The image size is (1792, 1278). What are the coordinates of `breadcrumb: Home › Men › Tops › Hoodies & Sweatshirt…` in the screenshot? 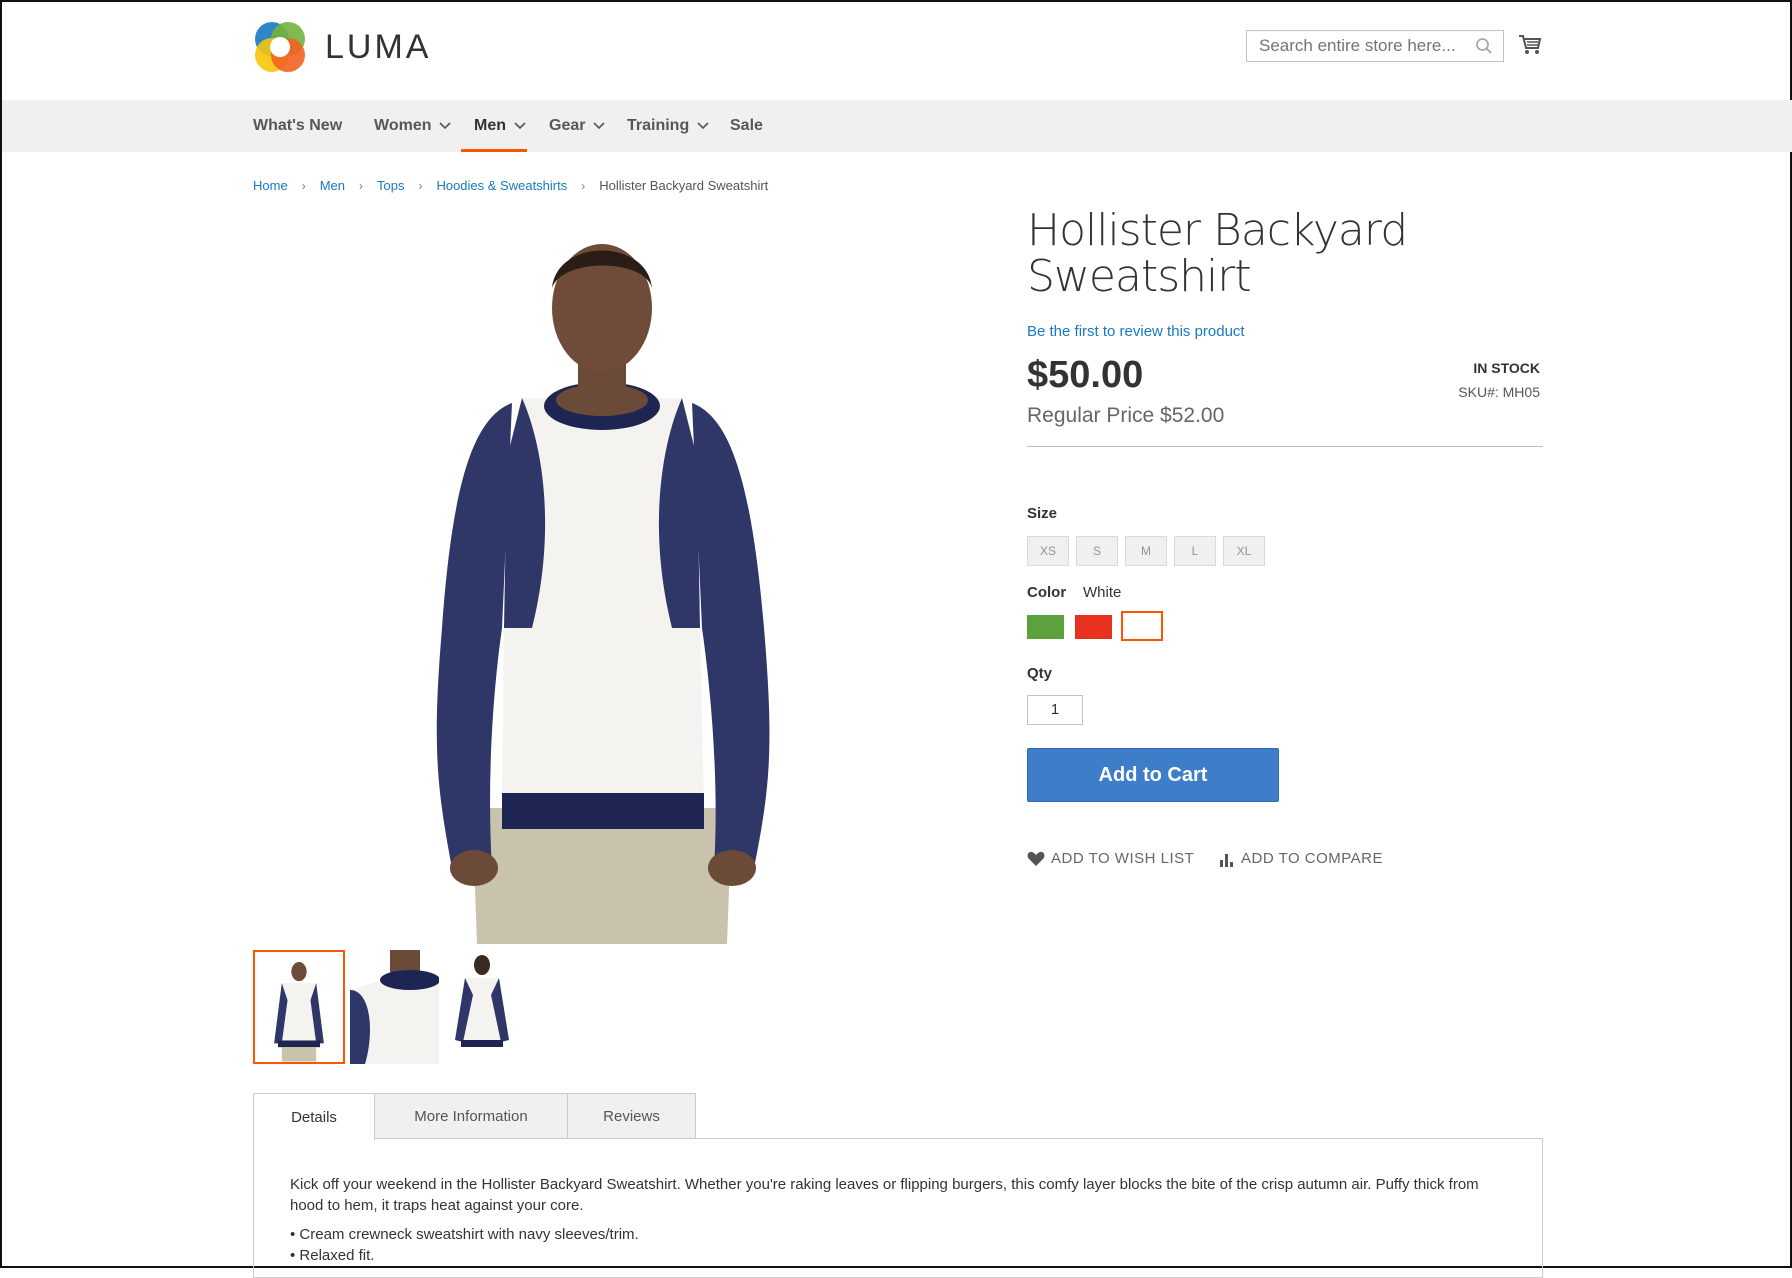 It's located at (510, 185).